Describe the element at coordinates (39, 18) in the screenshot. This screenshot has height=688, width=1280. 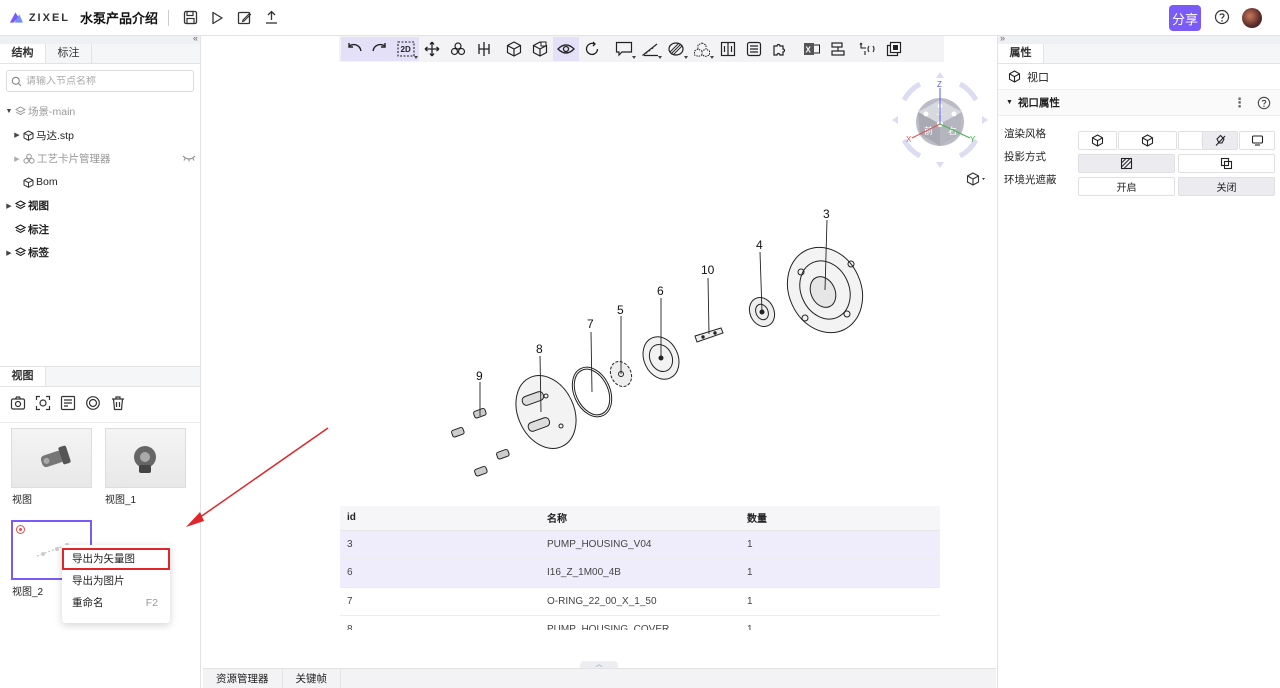
I see `logo: ZIXEL` at that location.